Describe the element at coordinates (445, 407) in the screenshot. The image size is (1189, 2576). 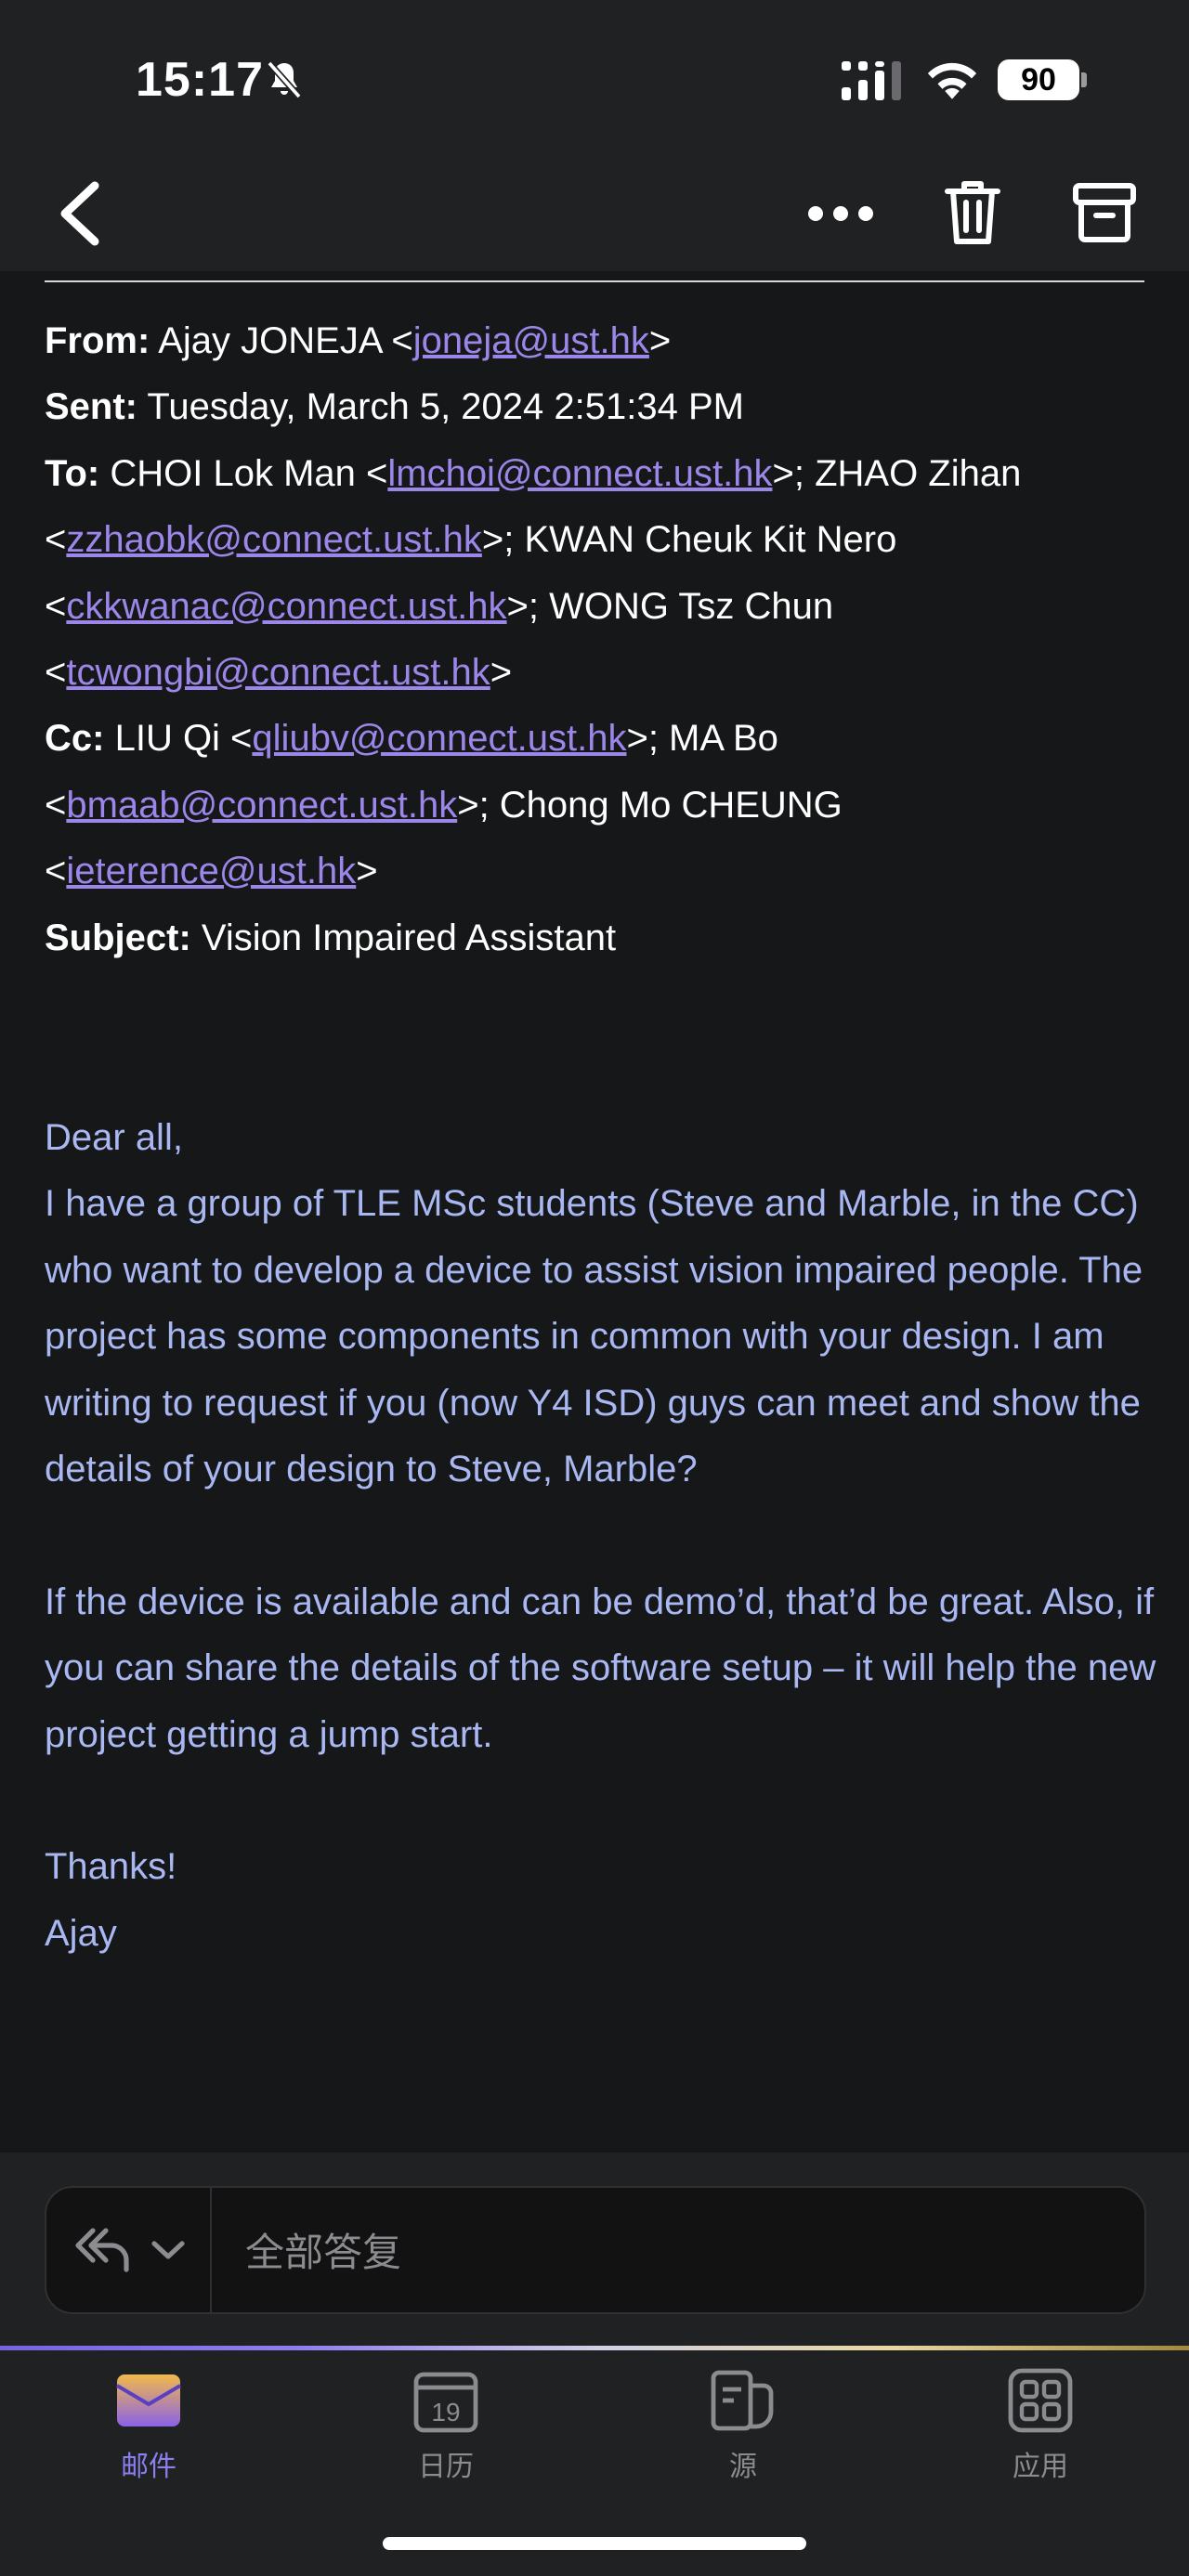
I see `sent-value: Tuesday, March 5, 2024 2:51:34 PM` at that location.